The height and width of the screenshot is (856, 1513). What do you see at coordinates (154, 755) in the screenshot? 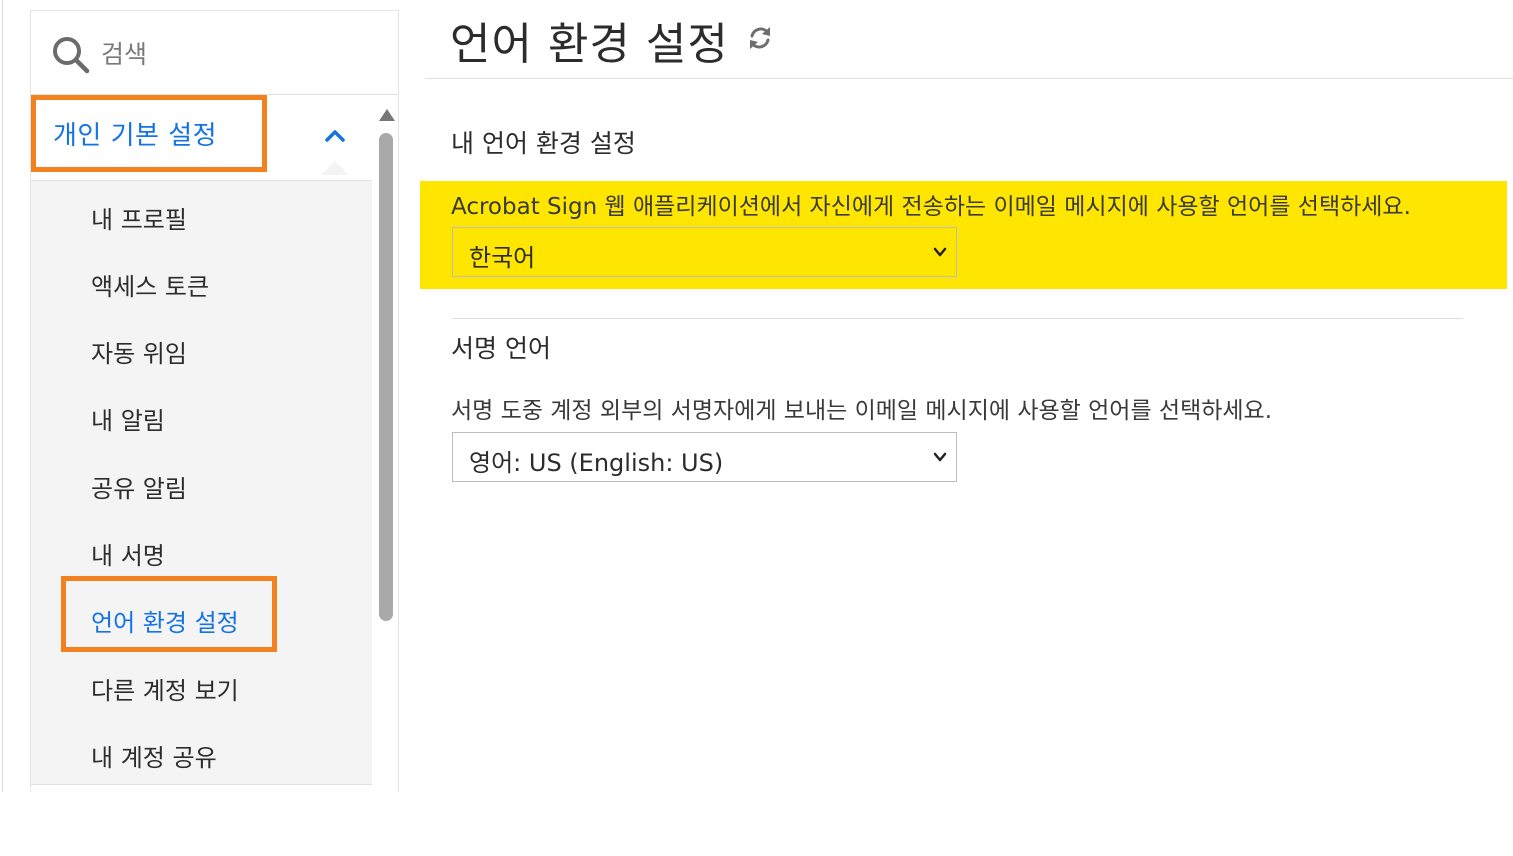
I see `sidebar-item-share-my-account: 내 계정 공유` at bounding box center [154, 755].